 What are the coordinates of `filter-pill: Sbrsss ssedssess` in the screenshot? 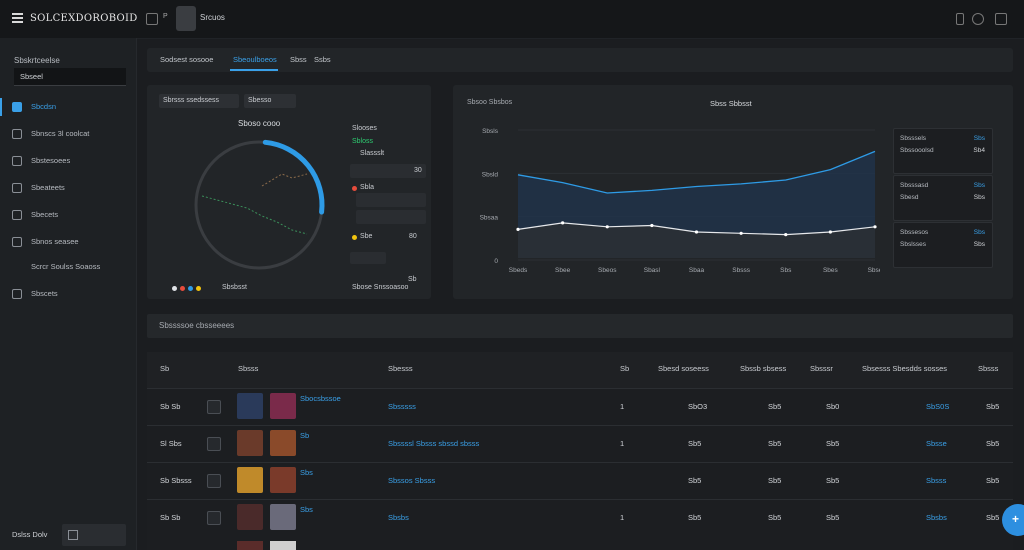 It's located at (199, 101).